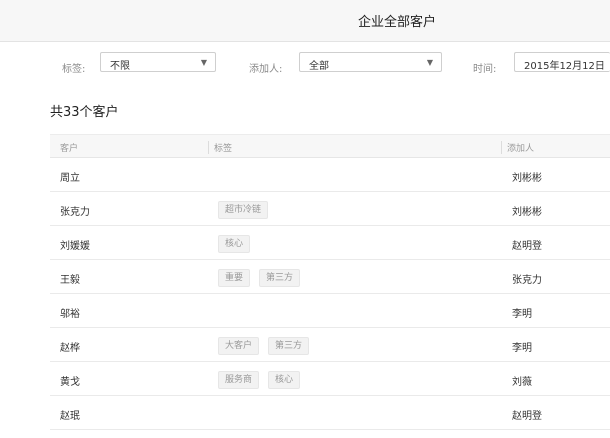 The height and width of the screenshot is (438, 610). Describe the element at coordinates (75, 210) in the screenshot. I see `customer-name: 张克力` at that location.